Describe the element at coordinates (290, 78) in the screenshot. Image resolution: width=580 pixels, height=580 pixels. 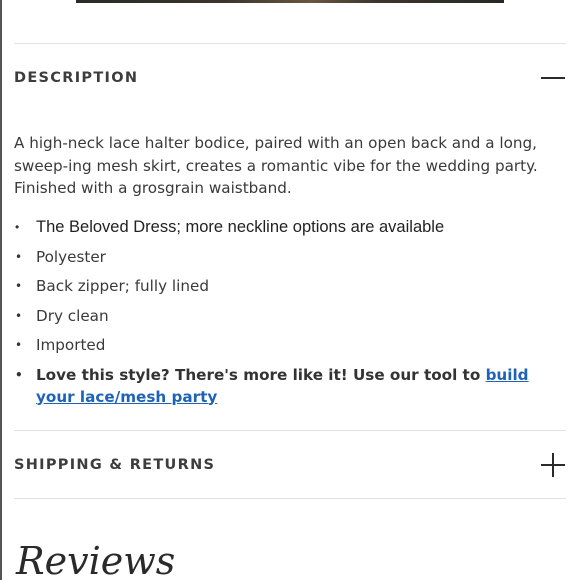
I see `description-header: DESCRIPTION` at that location.